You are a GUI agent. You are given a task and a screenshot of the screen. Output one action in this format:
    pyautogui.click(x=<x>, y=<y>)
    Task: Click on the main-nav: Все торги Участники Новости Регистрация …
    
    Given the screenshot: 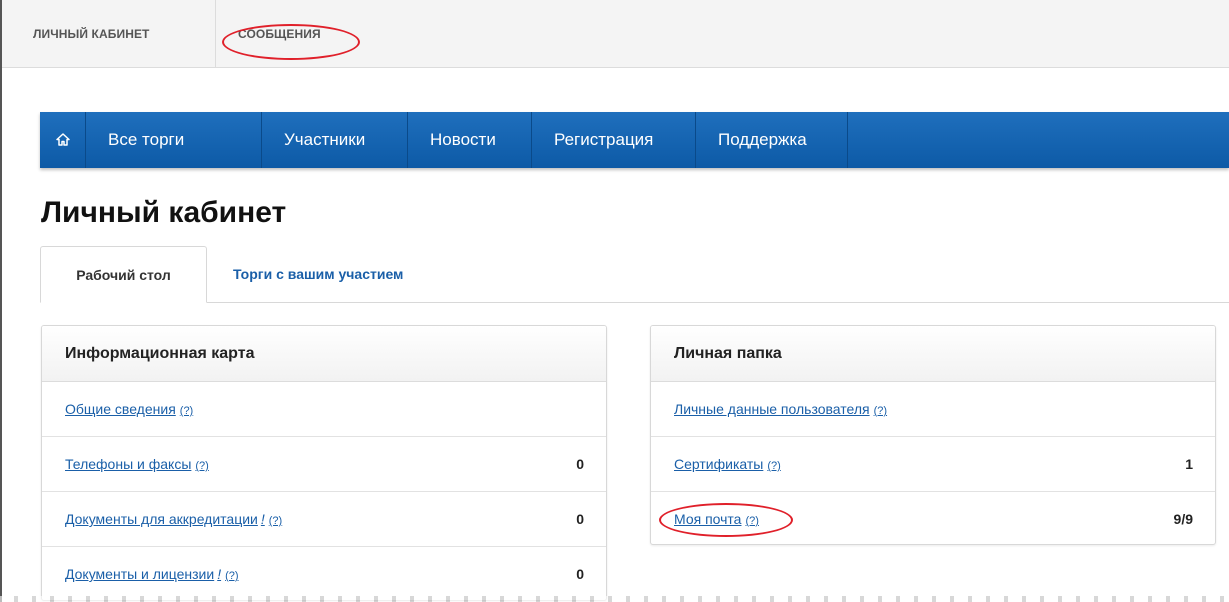 What is the action you would take?
    pyautogui.click(x=634, y=140)
    